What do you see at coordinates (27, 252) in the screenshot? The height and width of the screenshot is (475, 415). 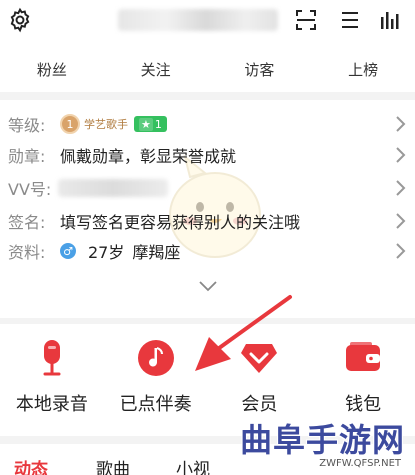 I see `profile-label: 资料:` at bounding box center [27, 252].